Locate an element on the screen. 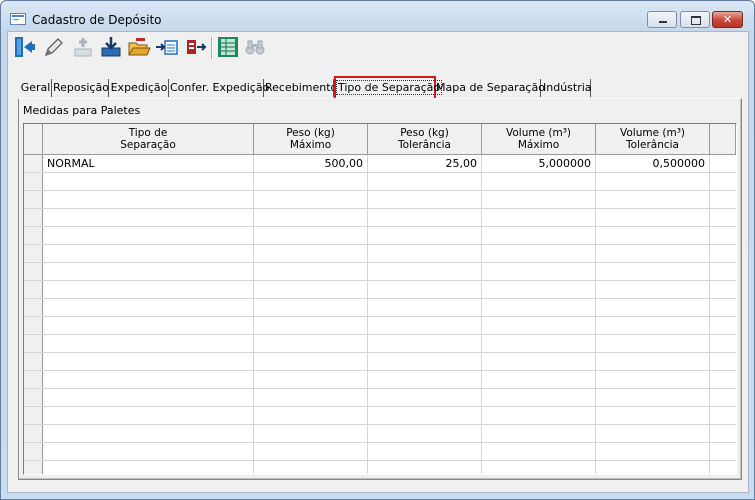 This screenshot has height=500, width=755. column-header-line: Tipo de is located at coordinates (148, 133).